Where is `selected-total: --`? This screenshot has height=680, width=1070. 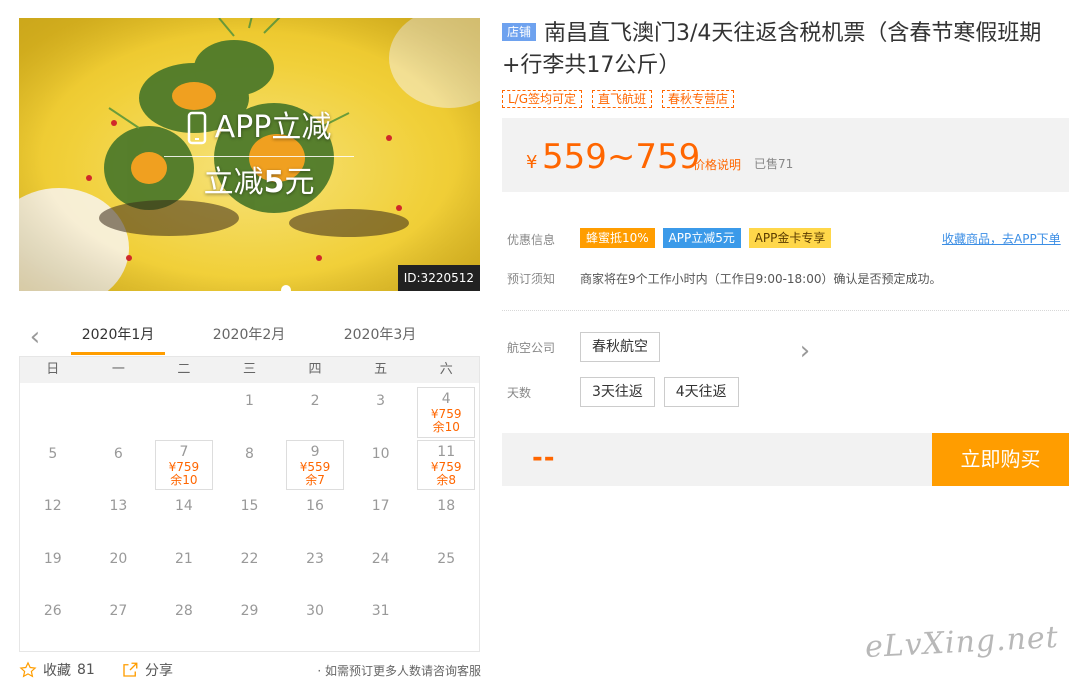
selected-total: -- is located at coordinates (544, 458).